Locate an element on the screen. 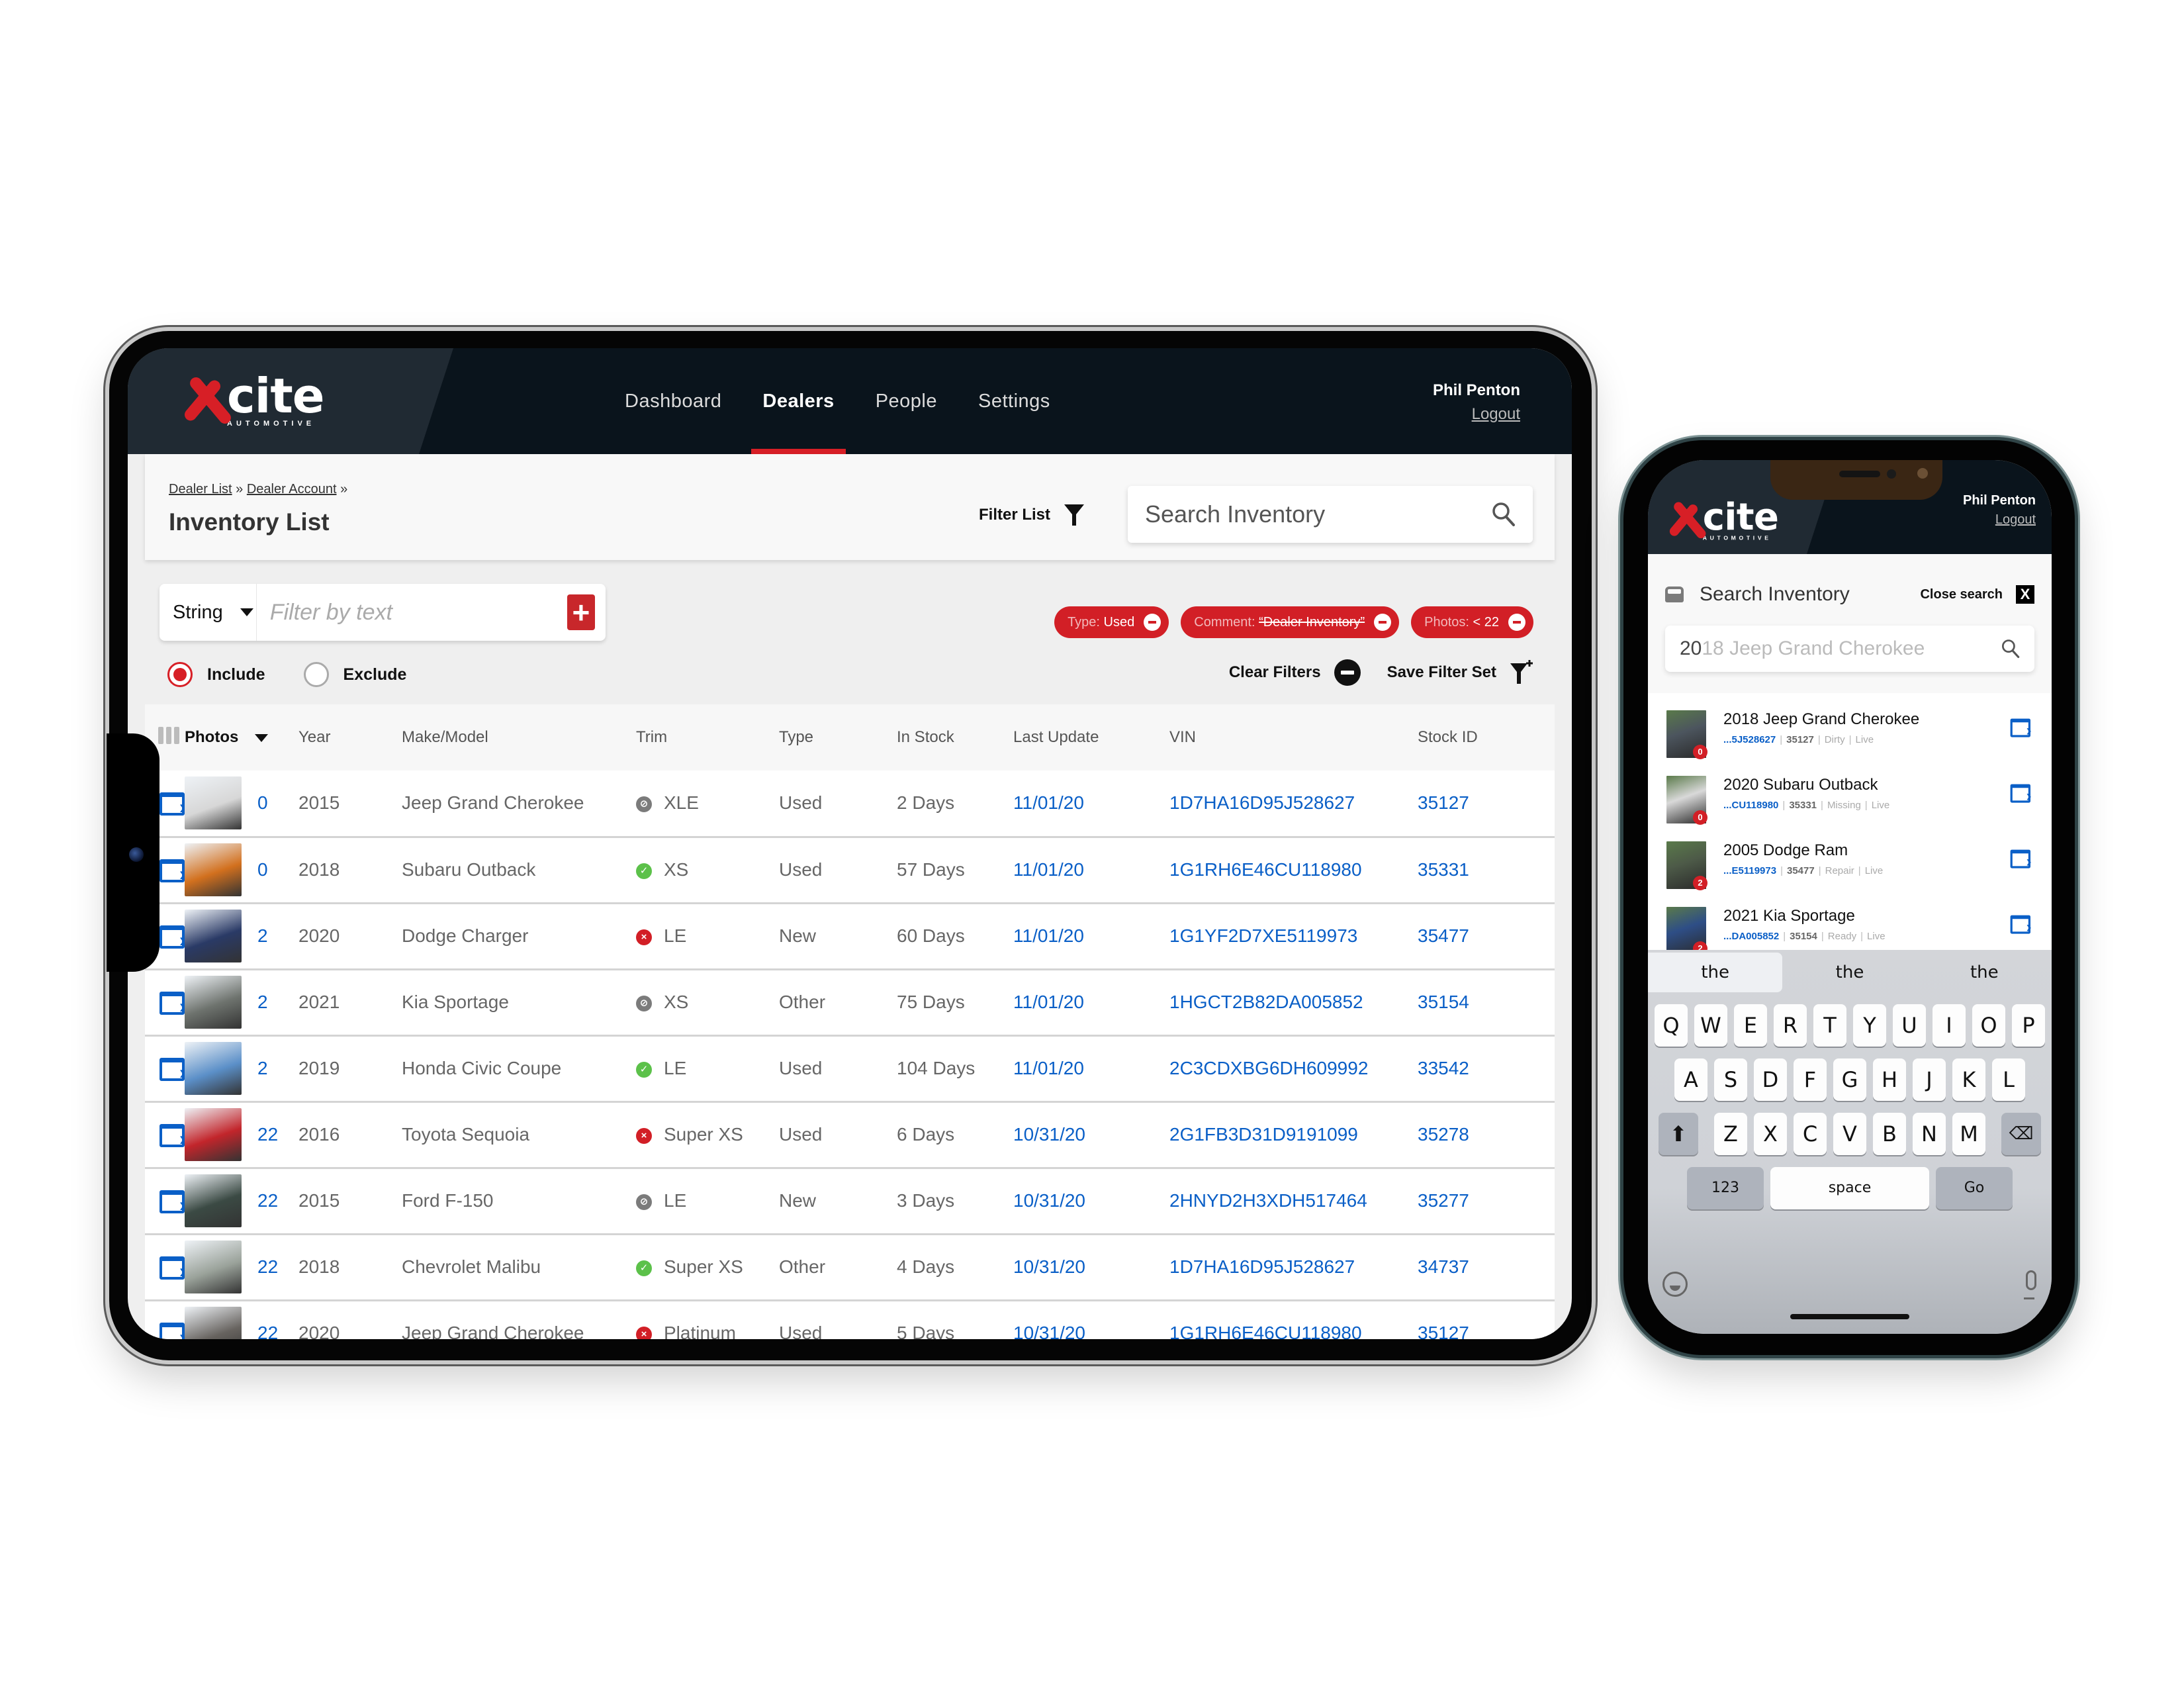  col-photos: Photos is located at coordinates (241, 737).